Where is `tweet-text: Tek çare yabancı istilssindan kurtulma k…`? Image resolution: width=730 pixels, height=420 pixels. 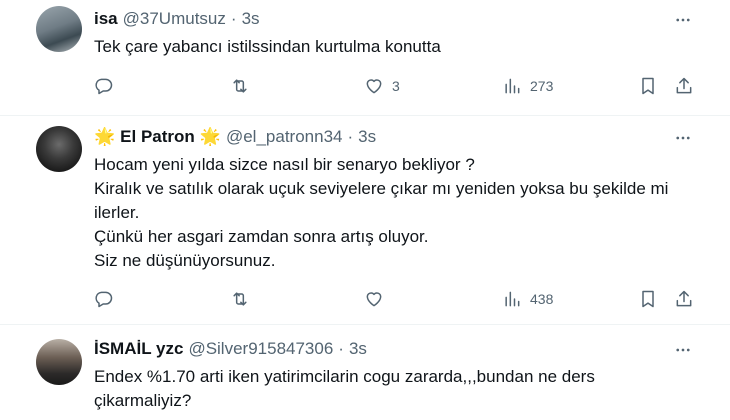
tweet-text: Tek çare yabancı istilssindan kurtulma k… is located at coordinates (267, 46).